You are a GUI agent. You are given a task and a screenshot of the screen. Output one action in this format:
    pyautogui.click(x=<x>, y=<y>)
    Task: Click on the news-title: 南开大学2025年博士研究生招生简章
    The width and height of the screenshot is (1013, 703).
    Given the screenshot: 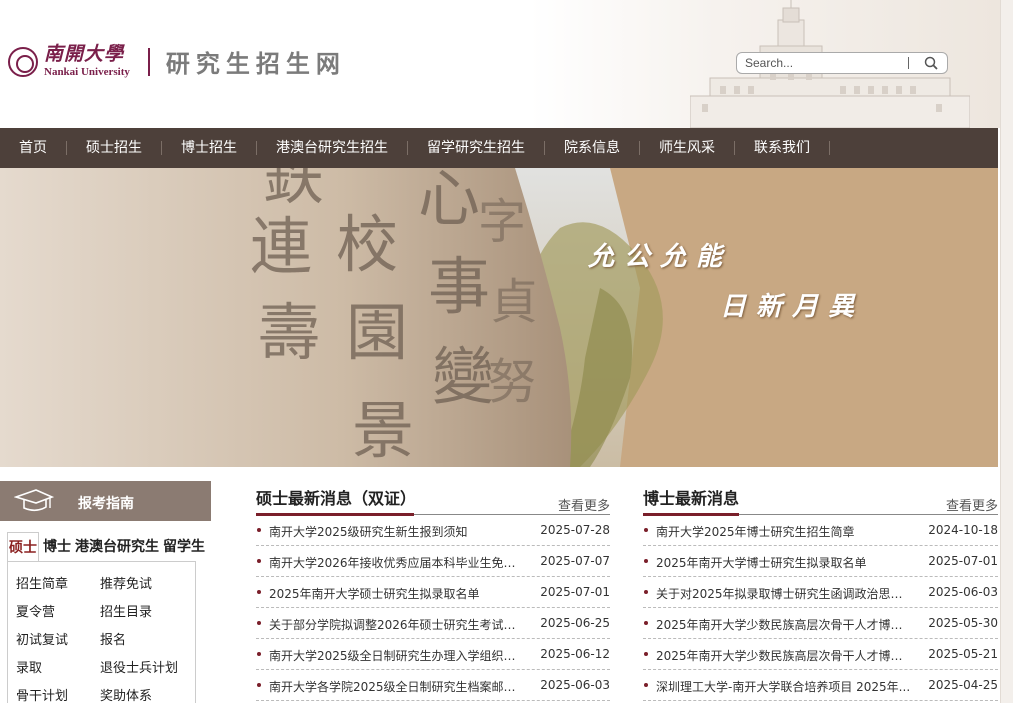 What is the action you would take?
    pyautogui.click(x=755, y=532)
    